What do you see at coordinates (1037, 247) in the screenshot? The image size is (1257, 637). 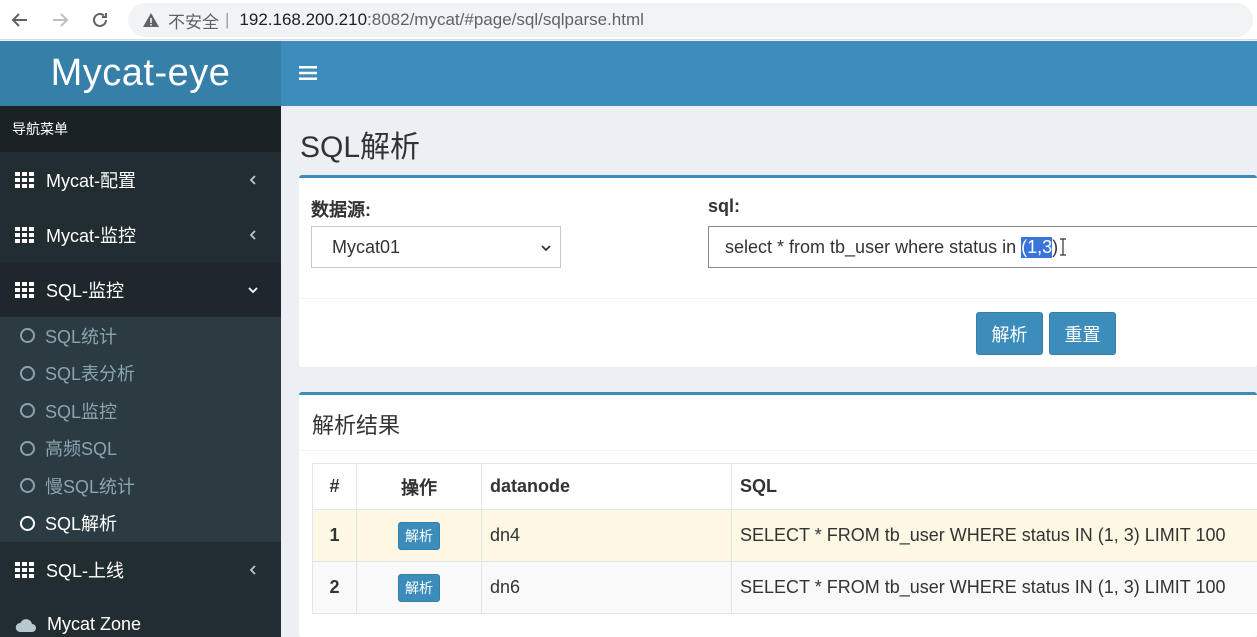 I see `sql-text-selection: (1,3` at bounding box center [1037, 247].